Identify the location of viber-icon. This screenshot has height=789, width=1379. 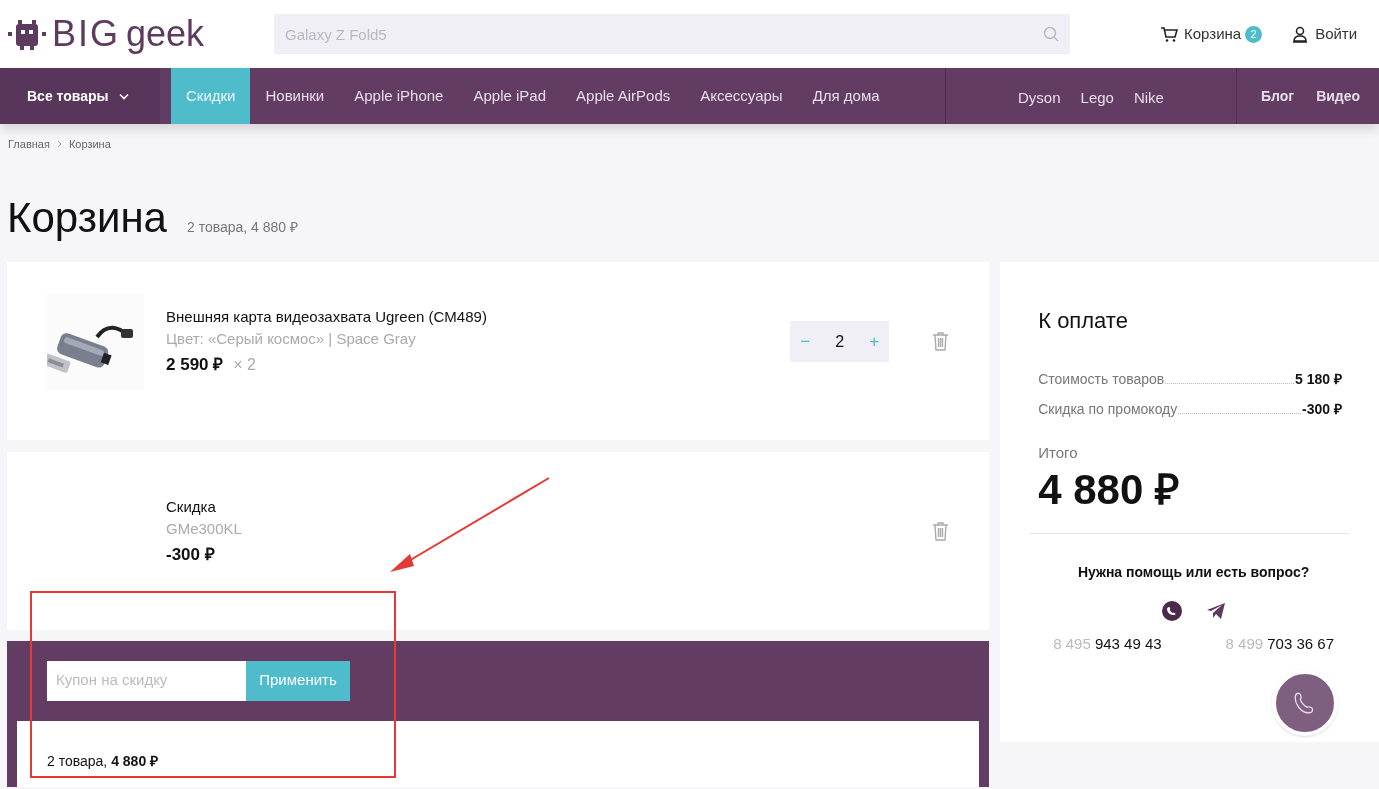
(1171, 610).